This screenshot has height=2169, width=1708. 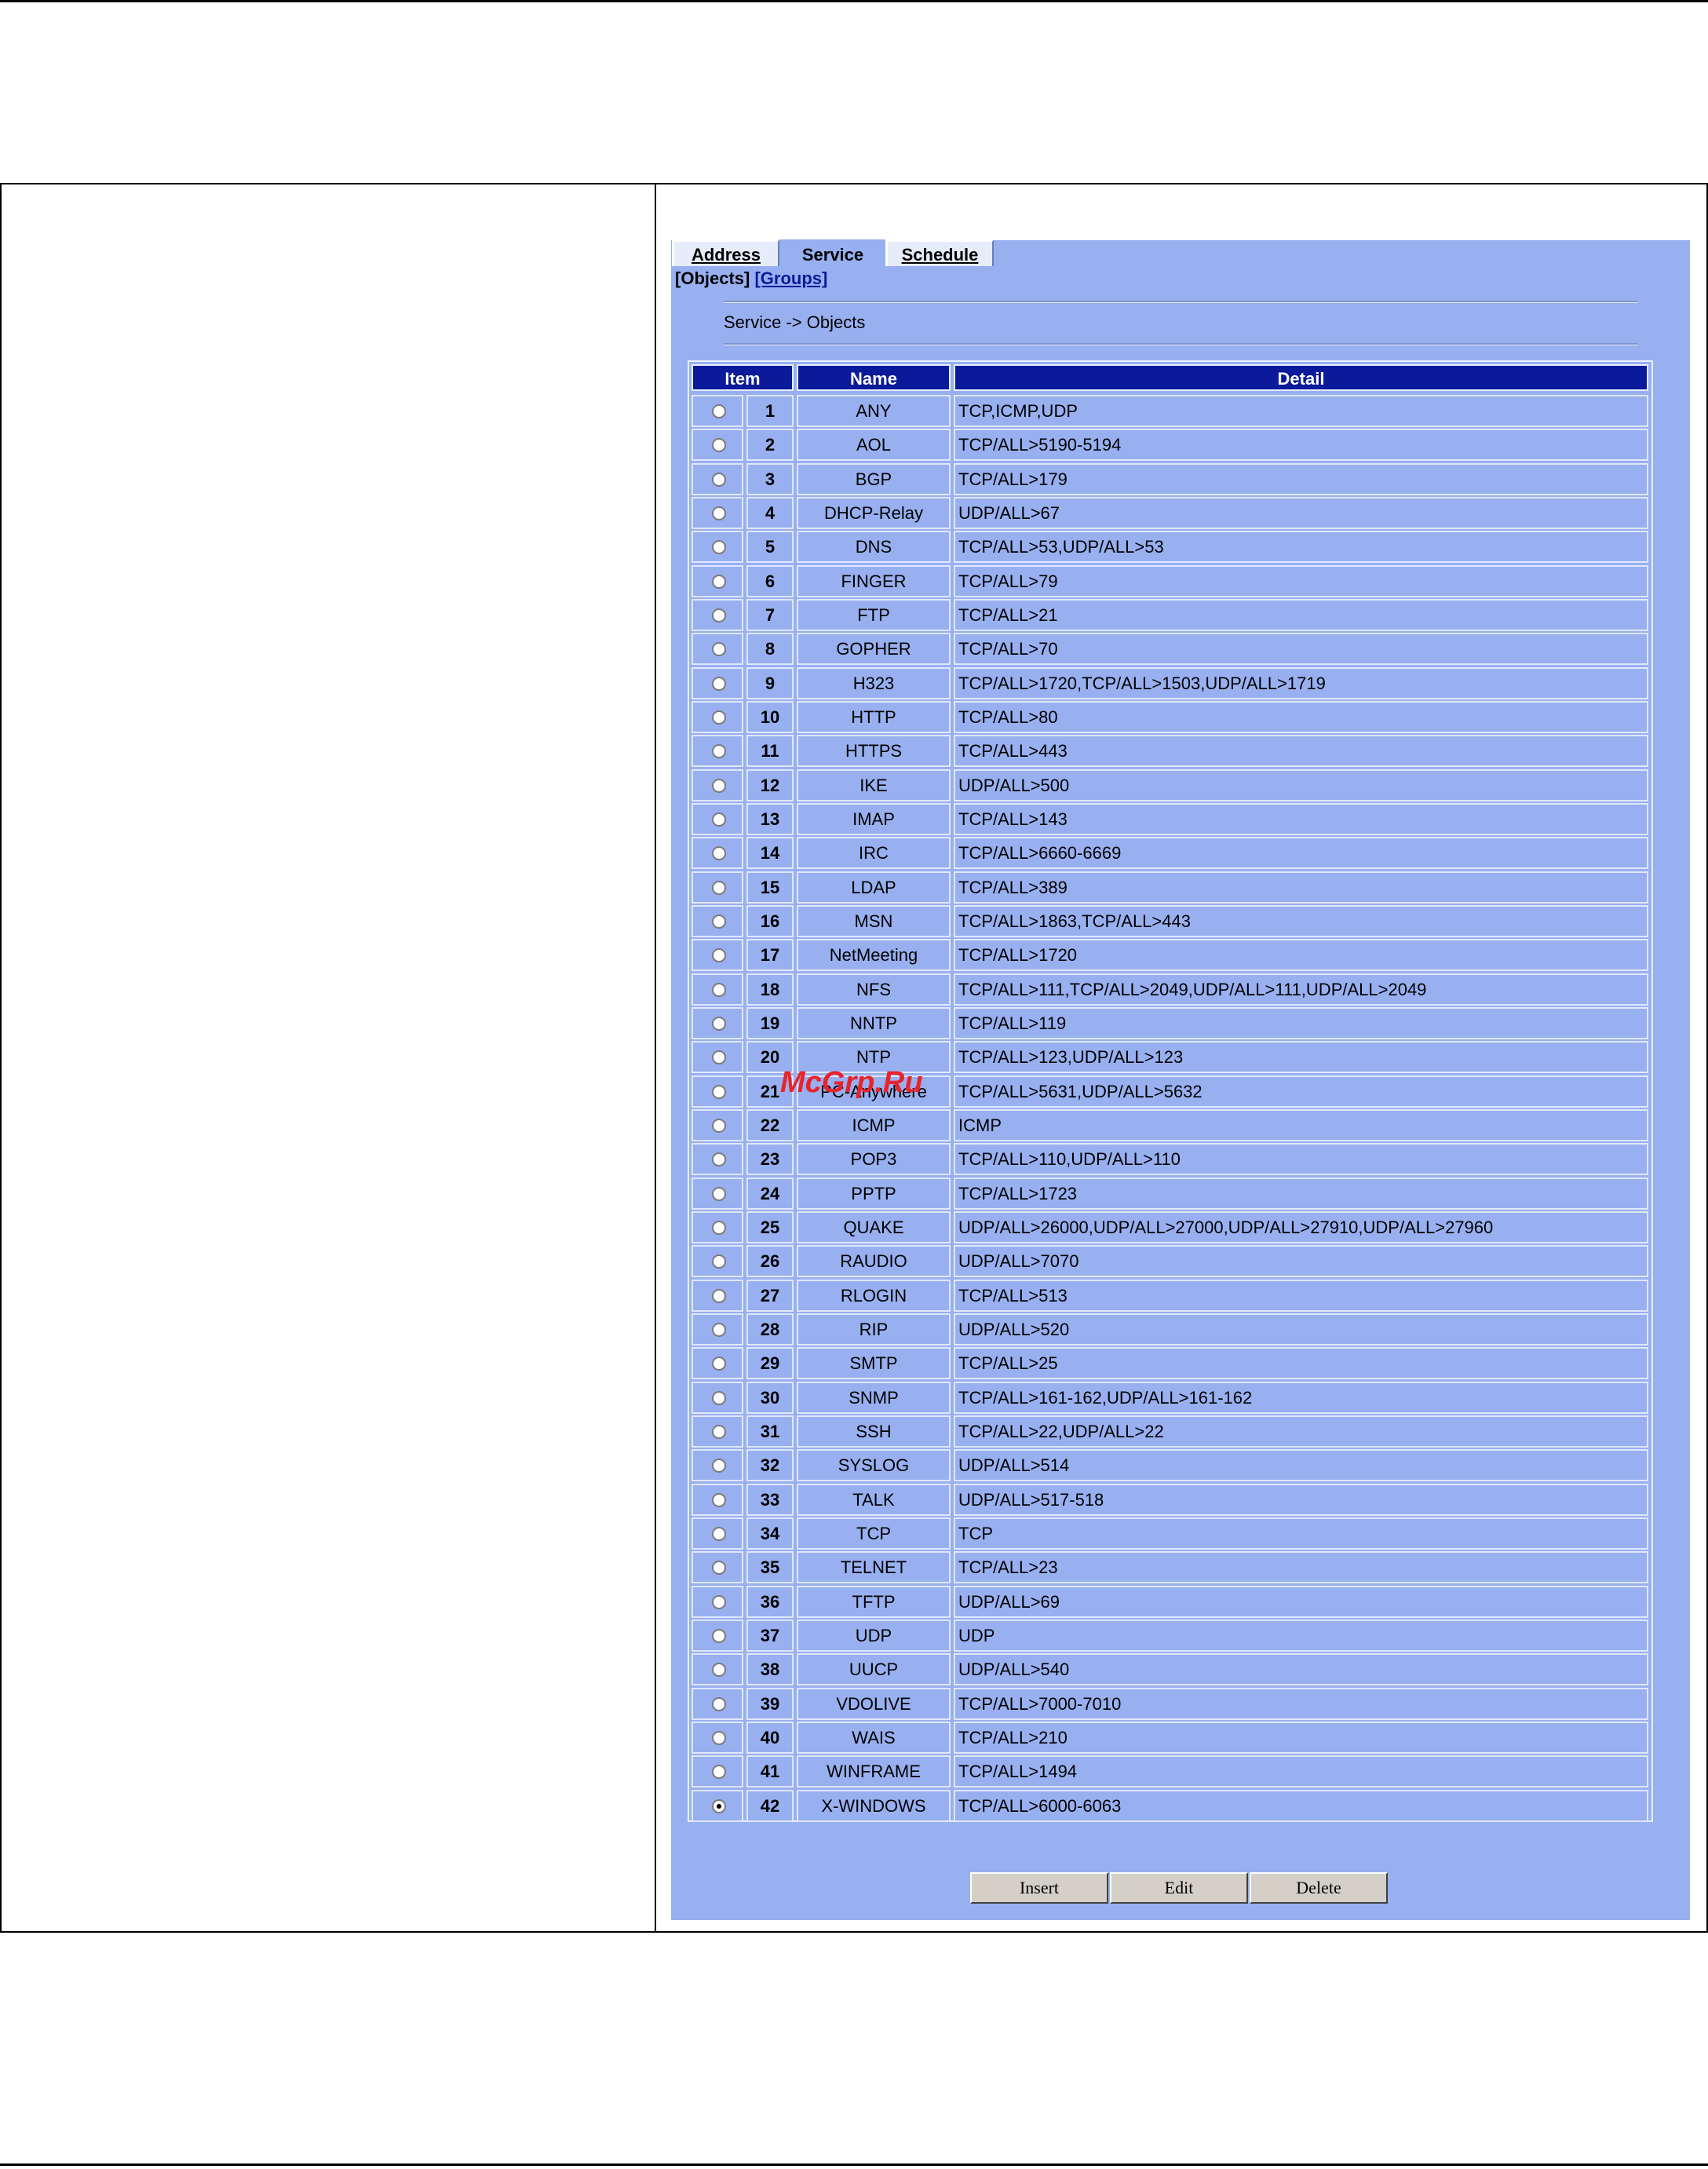 What do you see at coordinates (1301, 818) in the screenshot?
I see `row-service-detail: TCP/ALL>143` at bounding box center [1301, 818].